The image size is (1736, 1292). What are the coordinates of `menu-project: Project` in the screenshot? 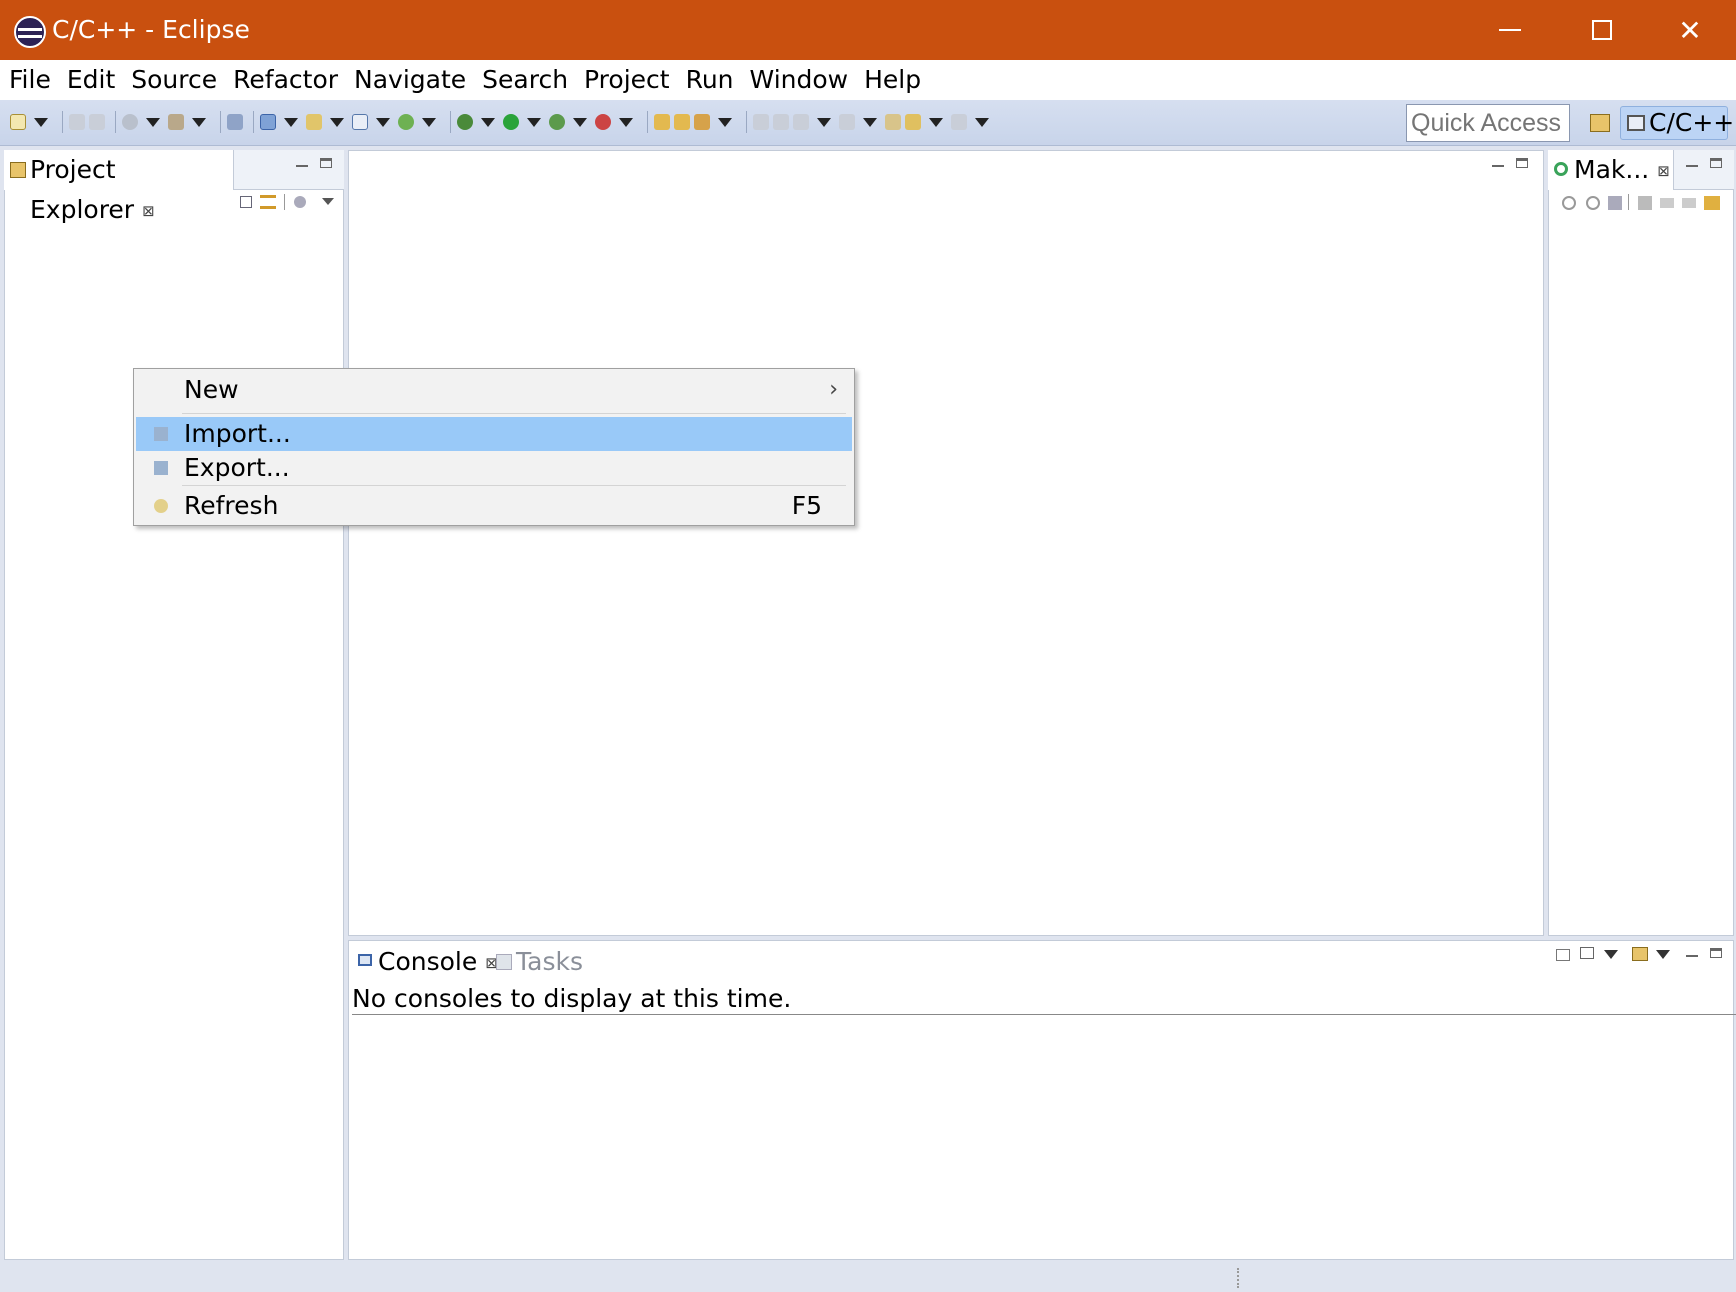 It's located at (627, 80).